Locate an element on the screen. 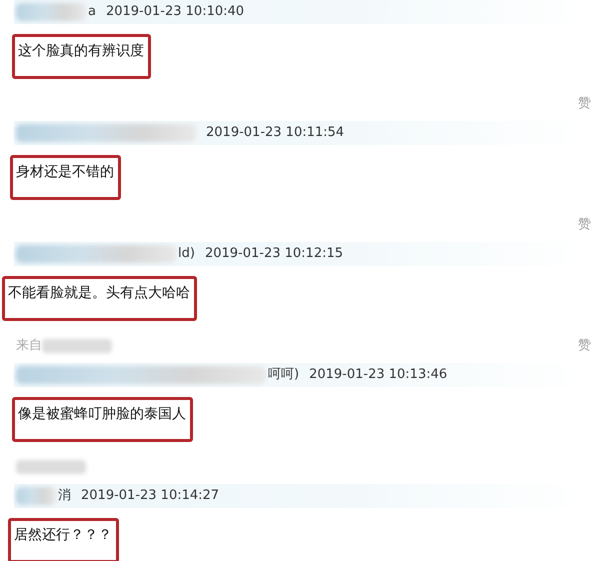  comment-text: 身材还是不错的 is located at coordinates (65, 177).